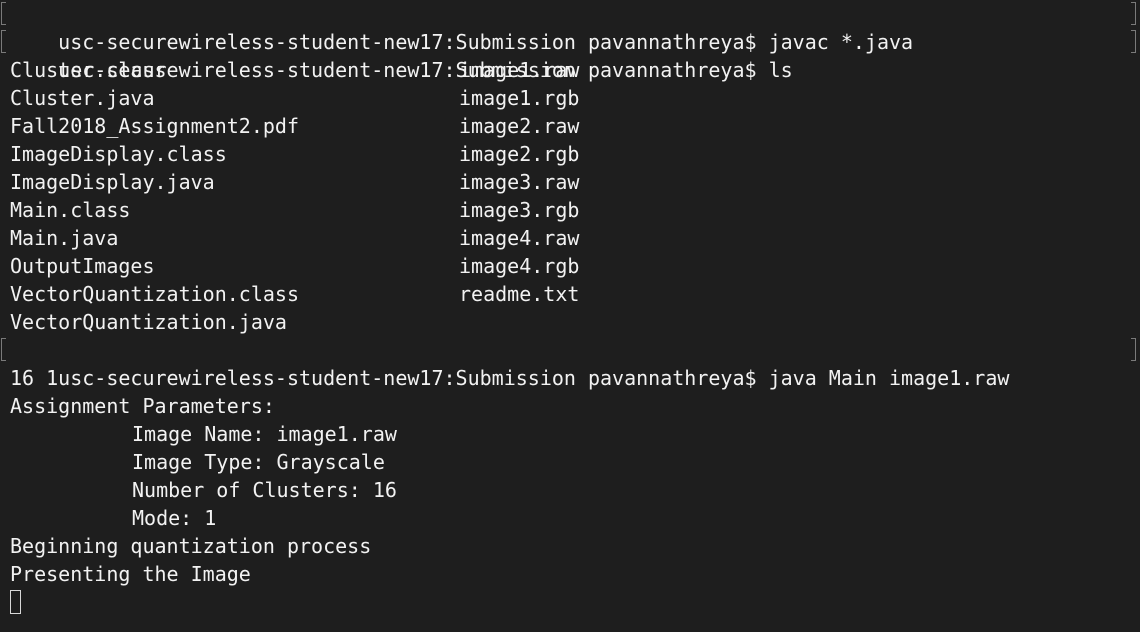 This screenshot has height=632, width=1140. I want to click on output-line: Mode: 1, so click(570, 518).